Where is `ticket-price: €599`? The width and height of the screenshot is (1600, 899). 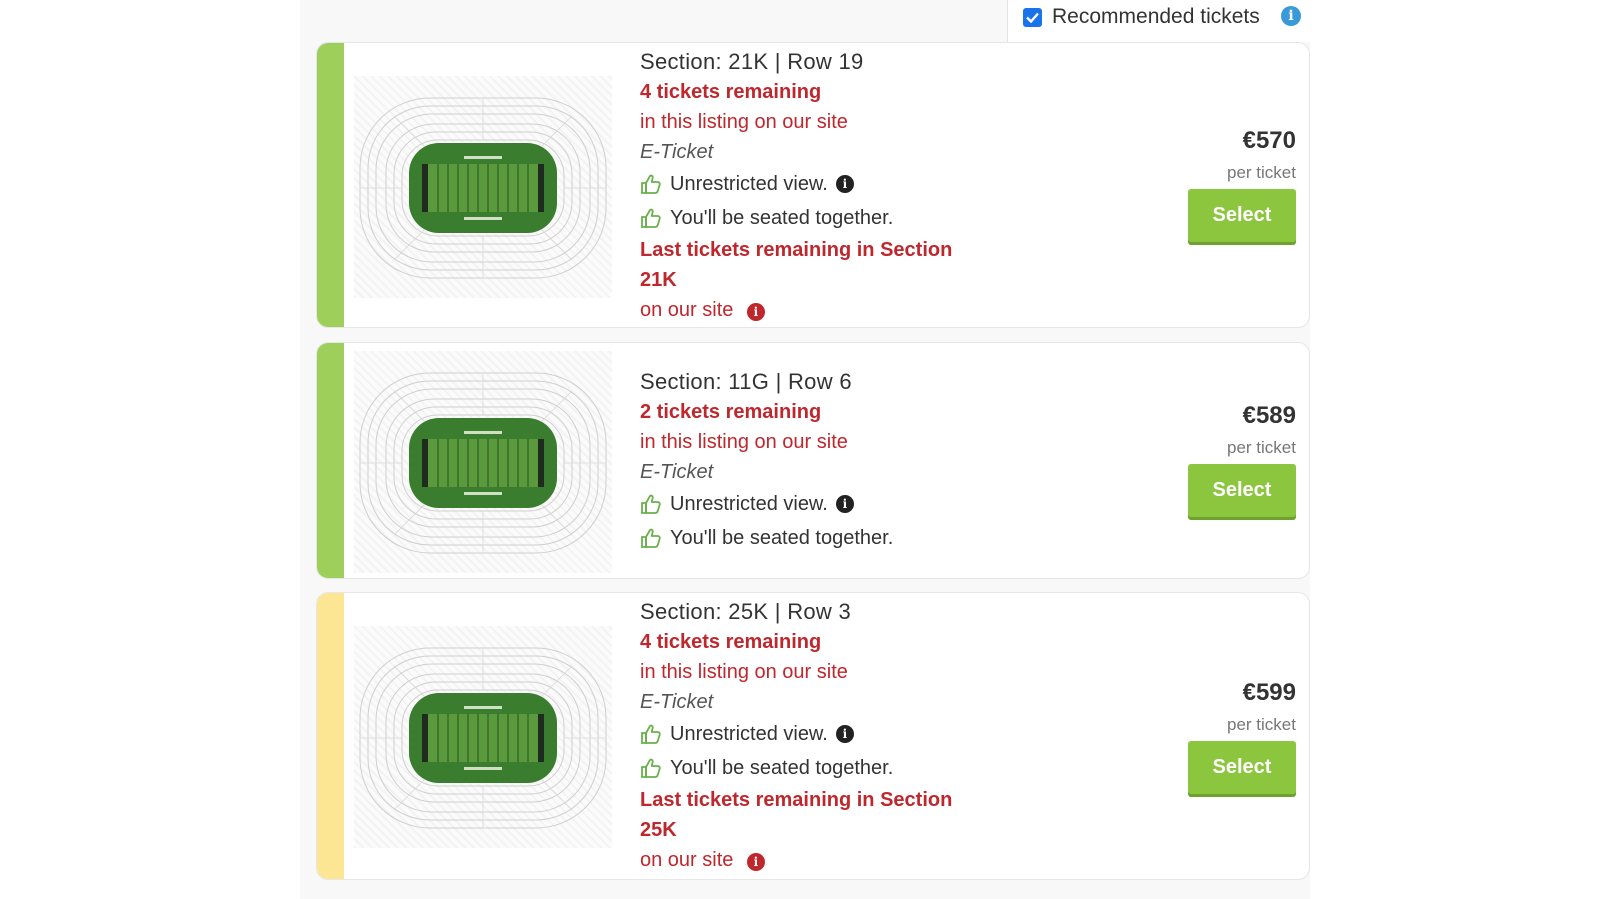
ticket-price: €599 is located at coordinates (1269, 692).